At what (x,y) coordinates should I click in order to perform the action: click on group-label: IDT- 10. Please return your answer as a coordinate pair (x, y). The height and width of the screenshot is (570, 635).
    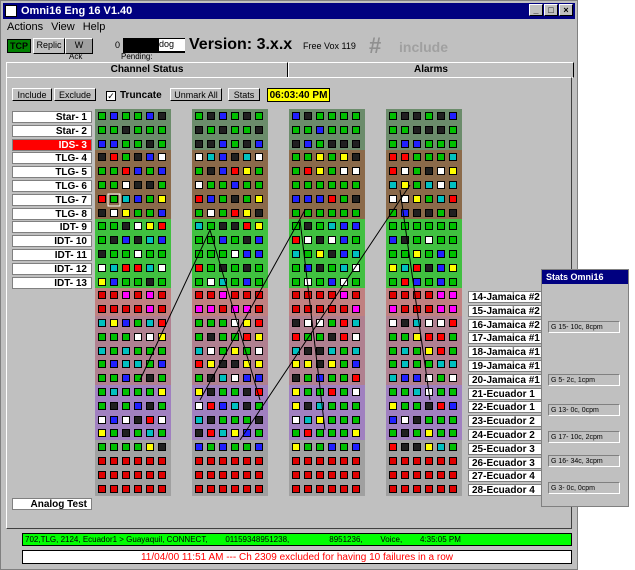
    Looking at the image, I should click on (52, 241).